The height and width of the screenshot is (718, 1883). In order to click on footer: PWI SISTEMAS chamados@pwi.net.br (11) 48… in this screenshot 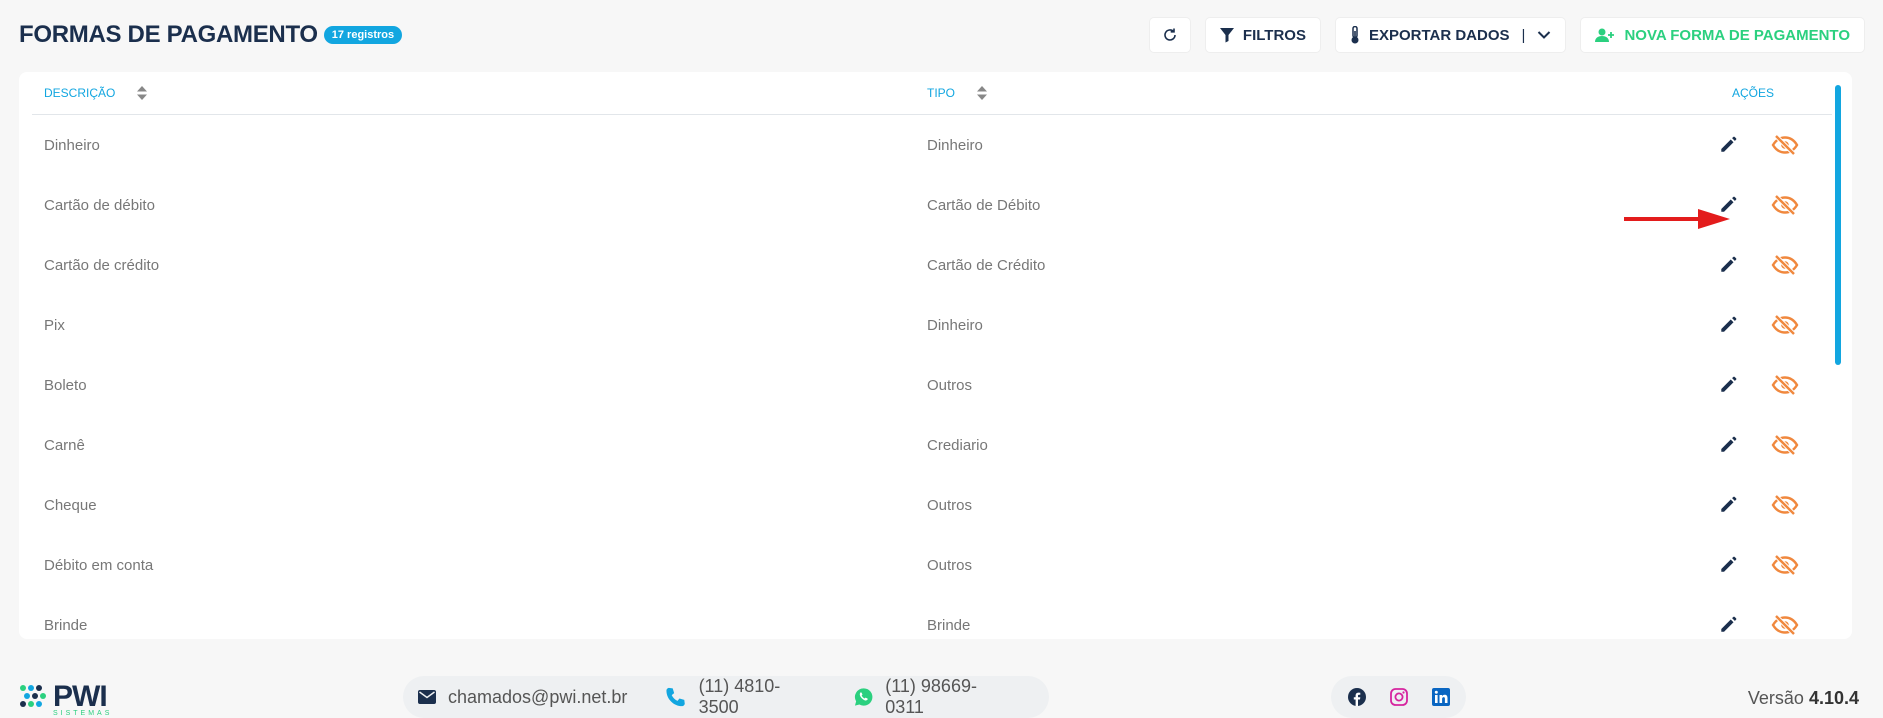, I will do `click(941, 692)`.